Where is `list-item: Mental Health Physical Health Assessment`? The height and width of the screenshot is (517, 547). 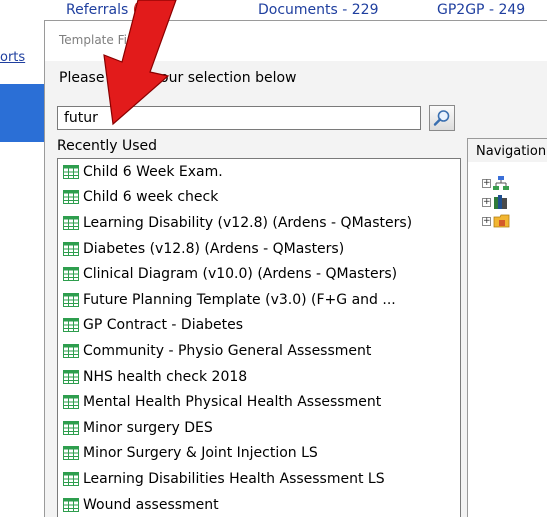
list-item: Mental Health Physical Health Assessment is located at coordinates (259, 402).